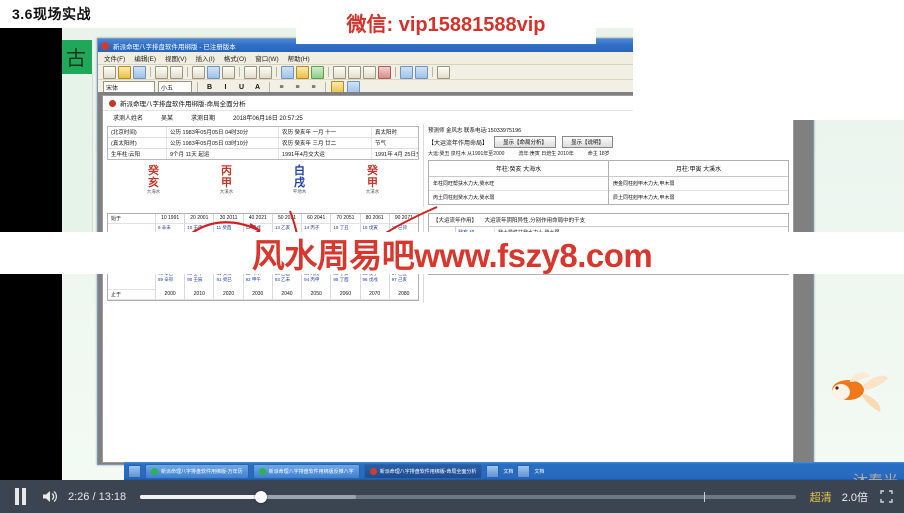 This screenshot has width=904, height=513. Describe the element at coordinates (145, 58) in the screenshot. I see `menu-item-edit: 编辑(E)` at that location.